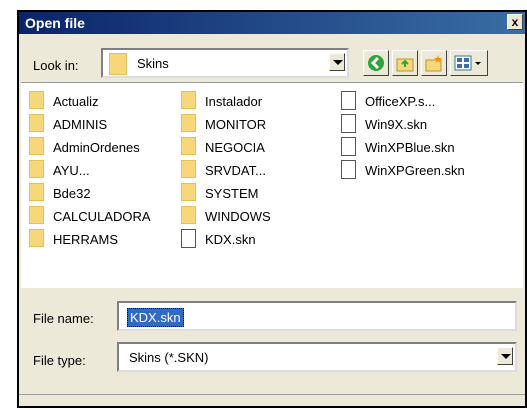  I want to click on file-type-value: Skins (*.SKN), so click(169, 357).